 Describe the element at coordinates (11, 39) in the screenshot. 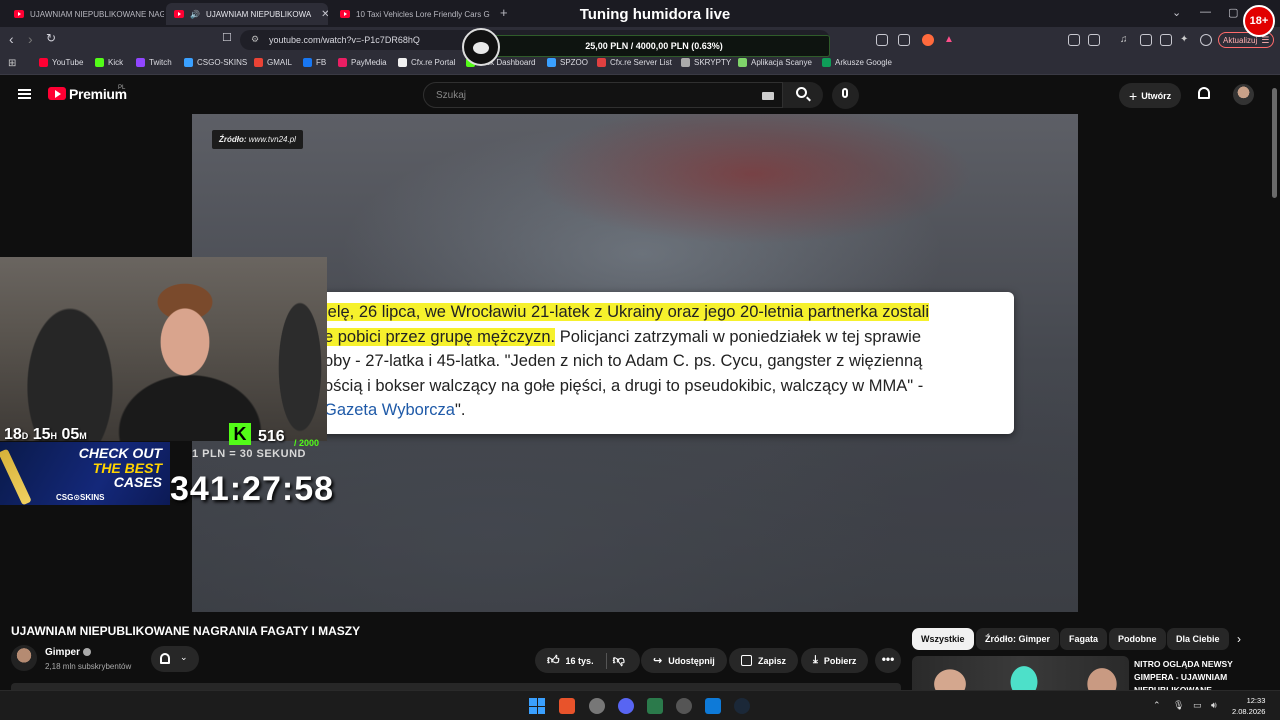

I see `back-icon: ‹` at that location.